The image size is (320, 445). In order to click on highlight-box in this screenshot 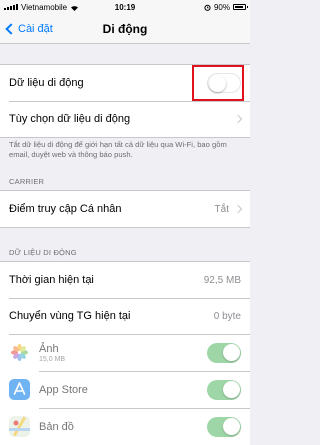, I will do `click(218, 83)`.